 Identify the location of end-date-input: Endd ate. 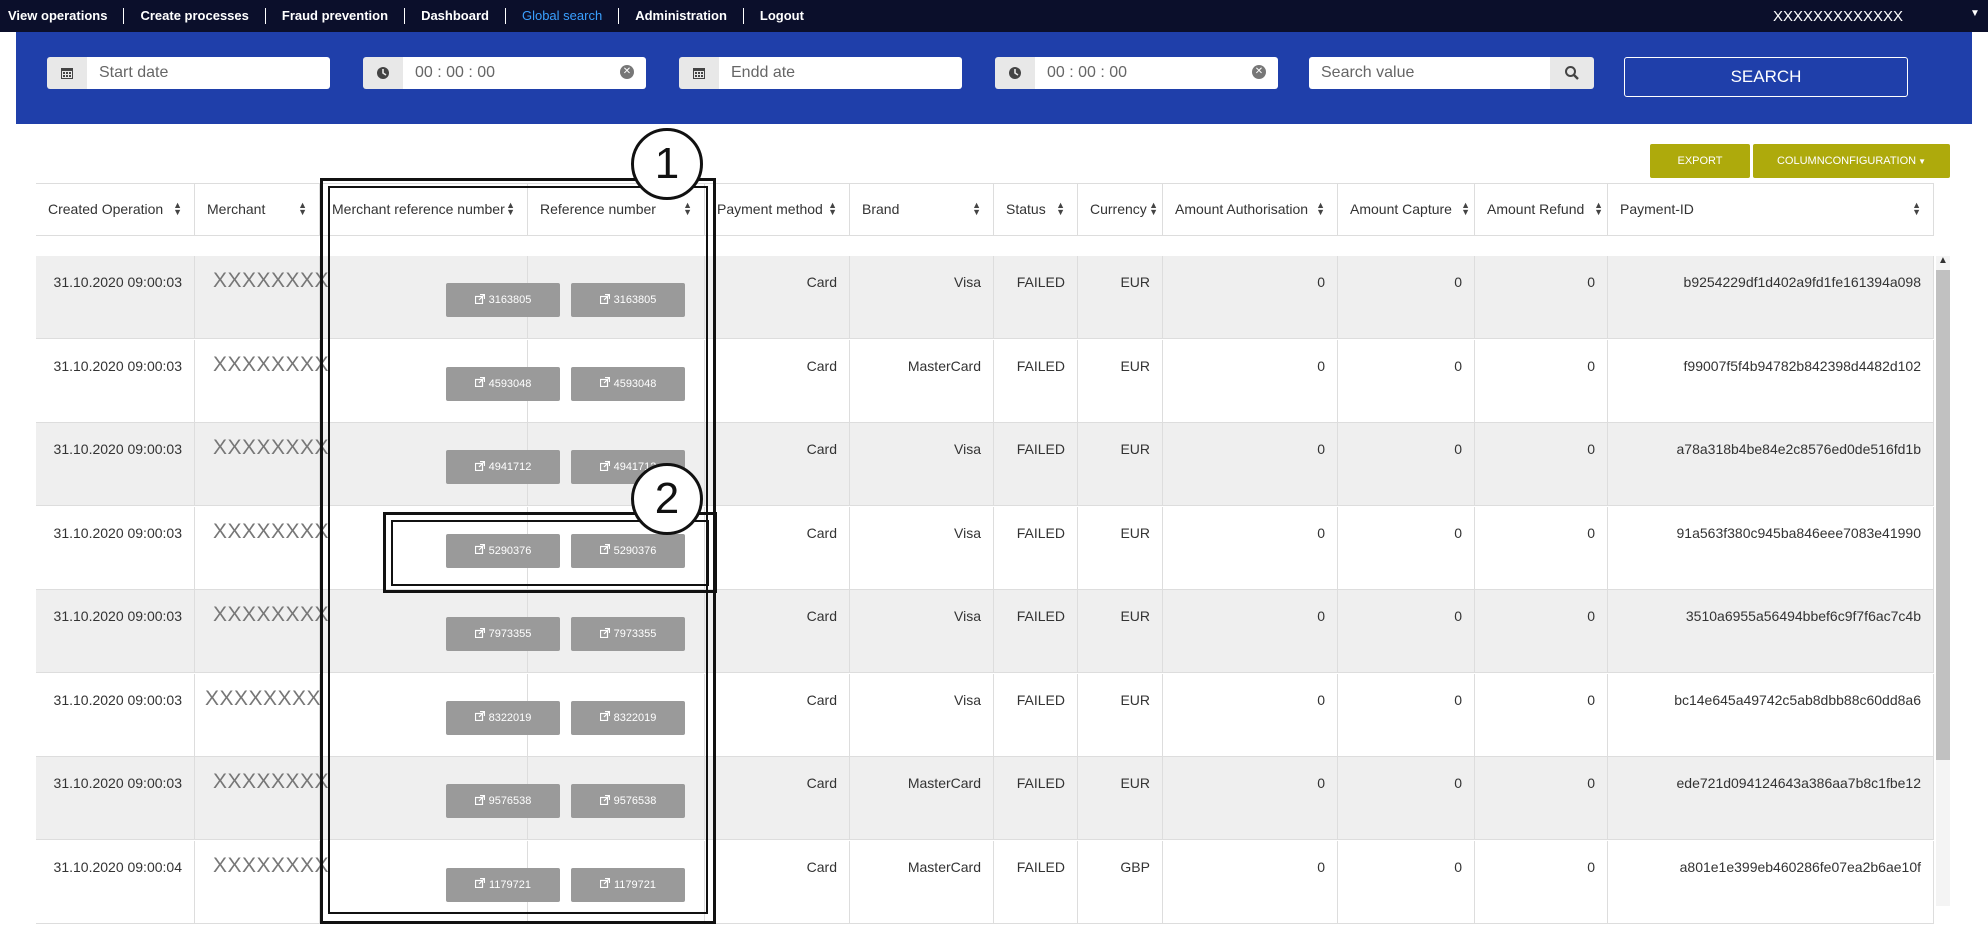
(840, 73).